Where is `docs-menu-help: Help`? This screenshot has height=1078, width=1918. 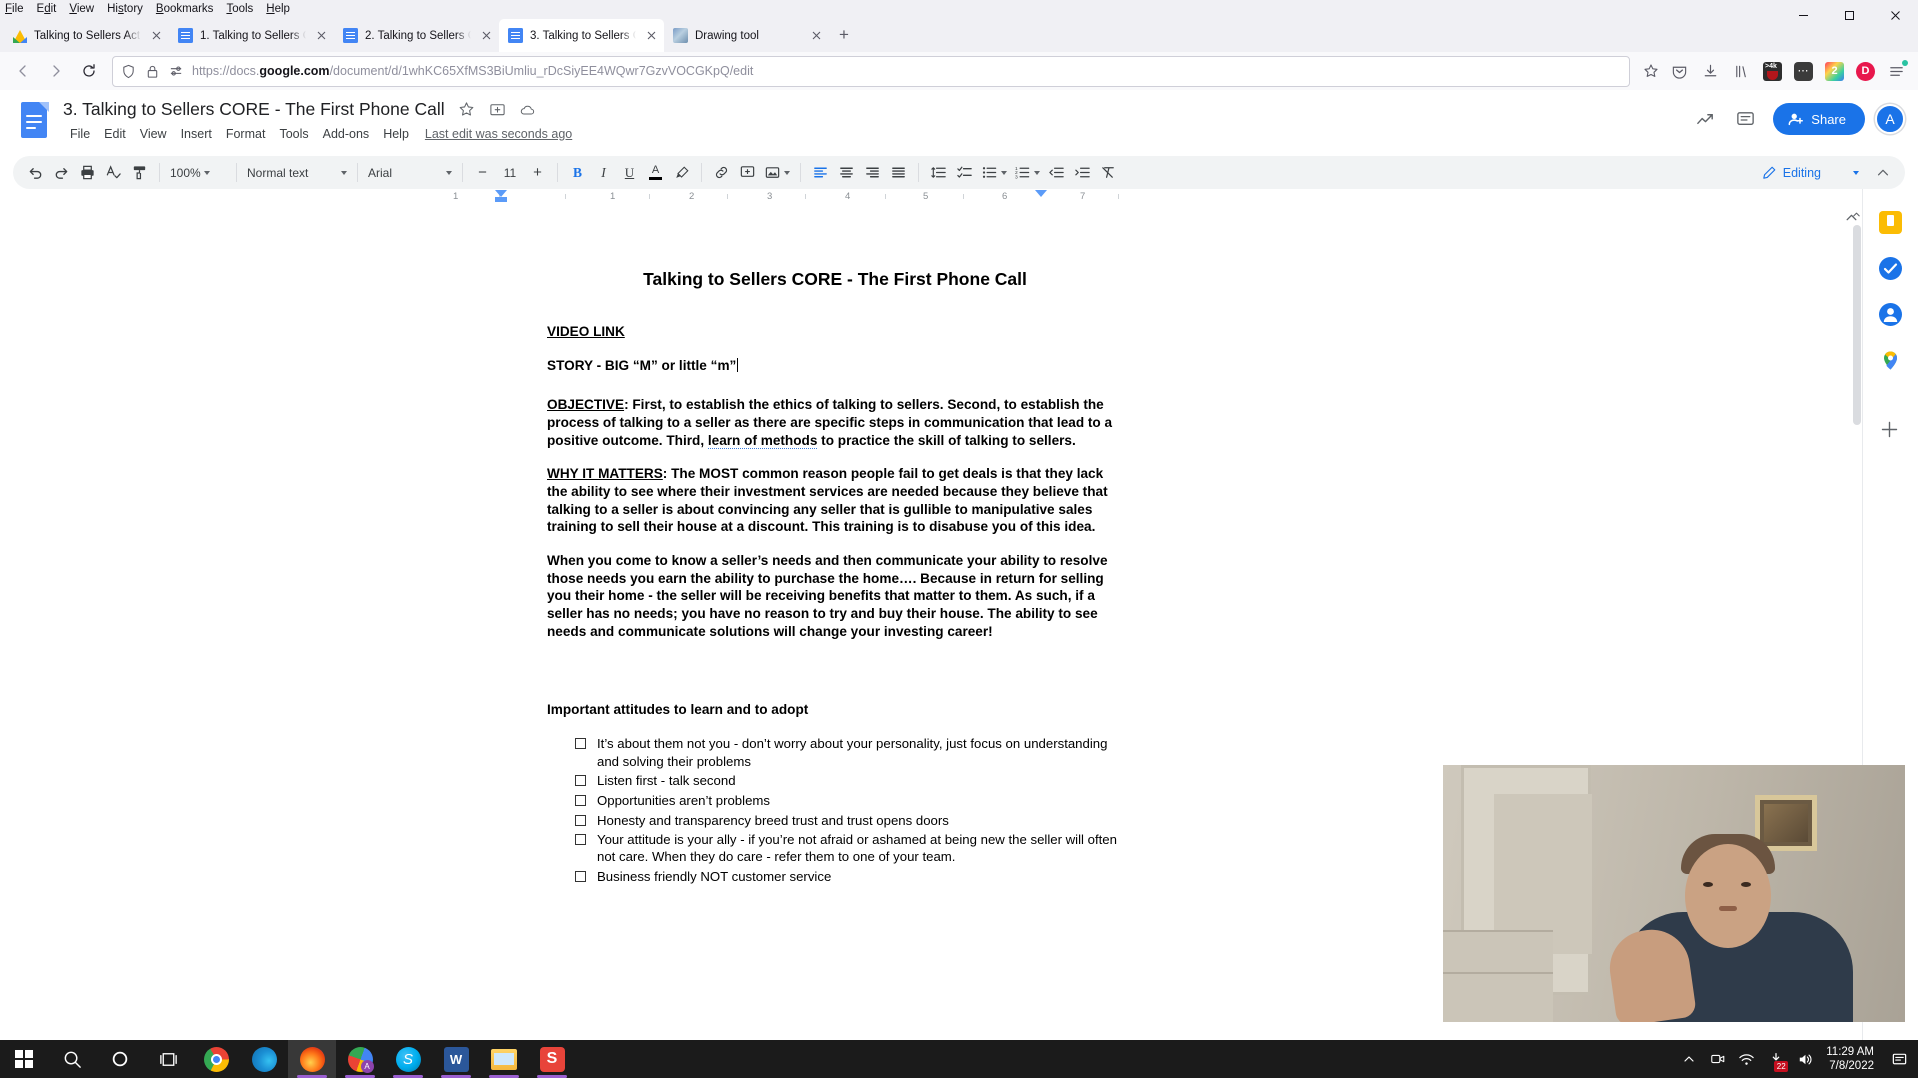
docs-menu-help: Help is located at coordinates (396, 134).